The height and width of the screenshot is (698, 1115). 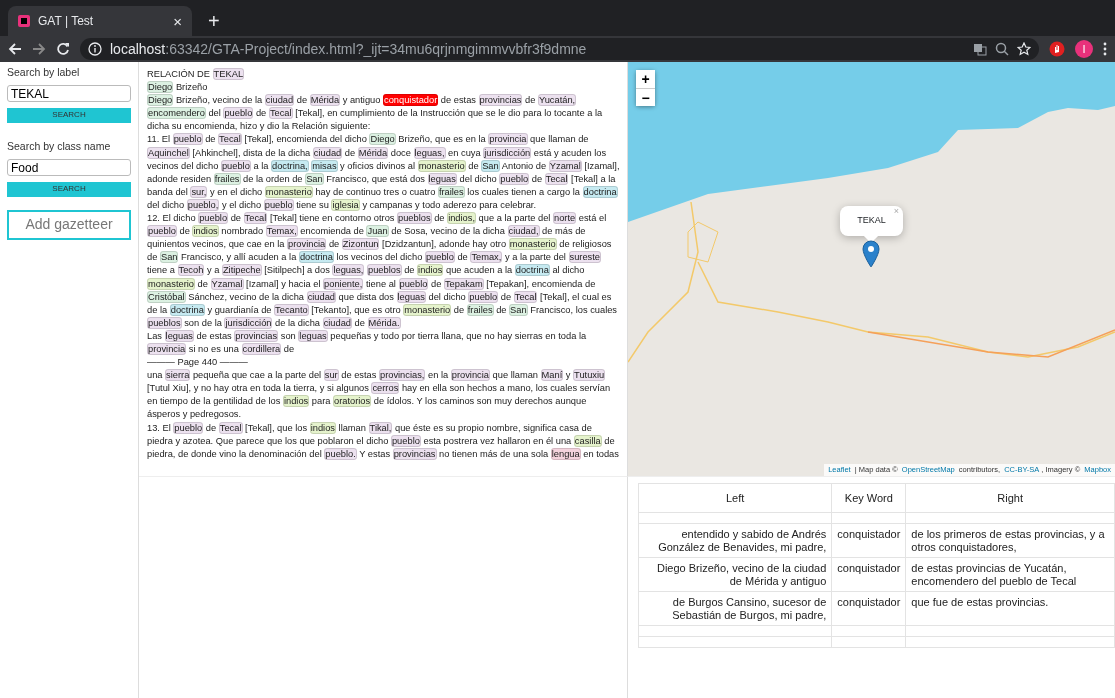 What do you see at coordinates (15, 49) in the screenshot?
I see `back-icon` at bounding box center [15, 49].